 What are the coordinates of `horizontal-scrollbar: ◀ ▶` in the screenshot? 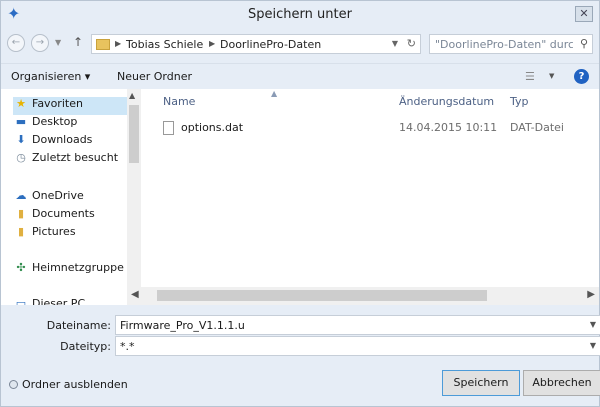 It's located at (363, 296).